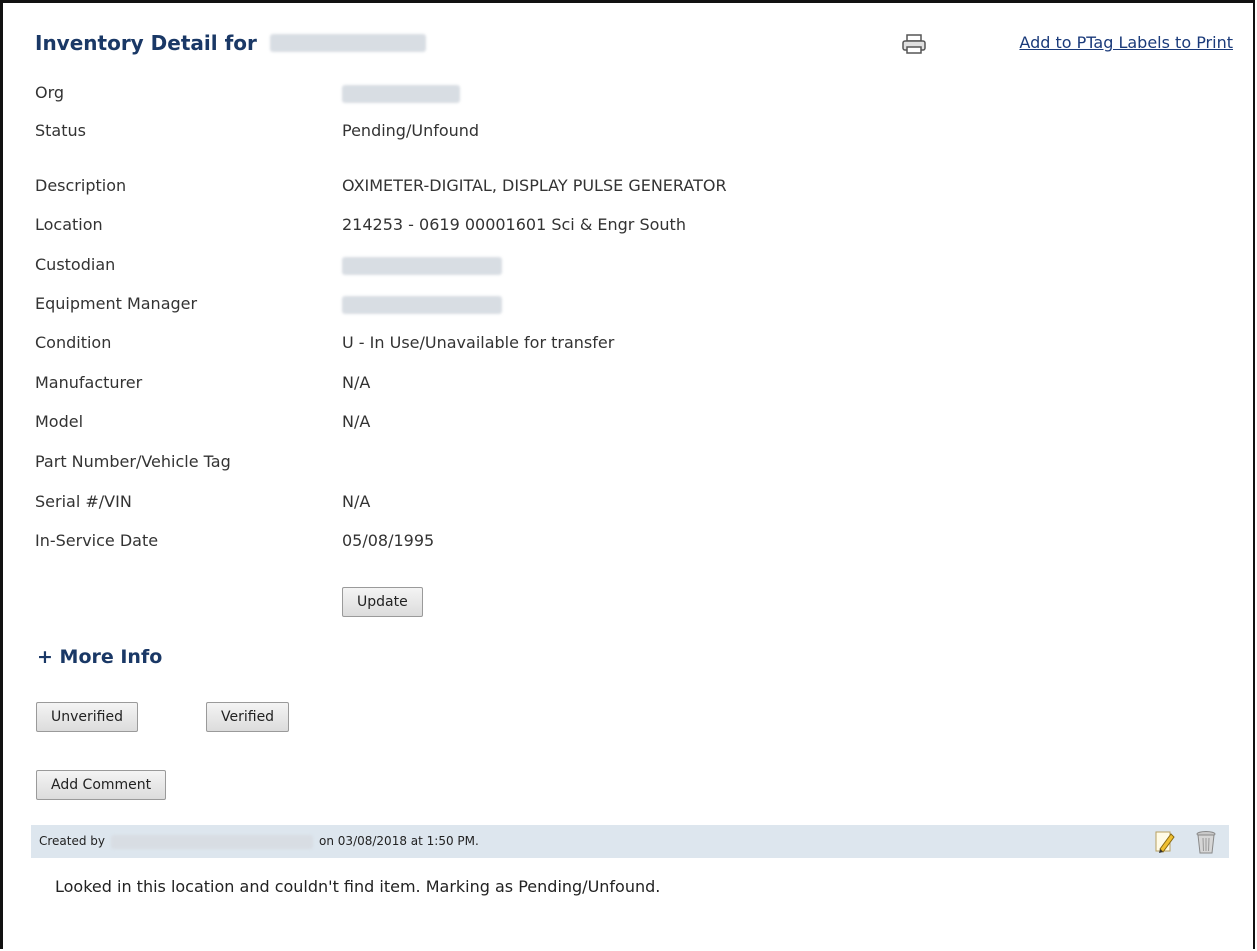 Image resolution: width=1257 pixels, height=951 pixels. What do you see at coordinates (87, 717) in the screenshot?
I see `unverified-button: Unverified` at bounding box center [87, 717].